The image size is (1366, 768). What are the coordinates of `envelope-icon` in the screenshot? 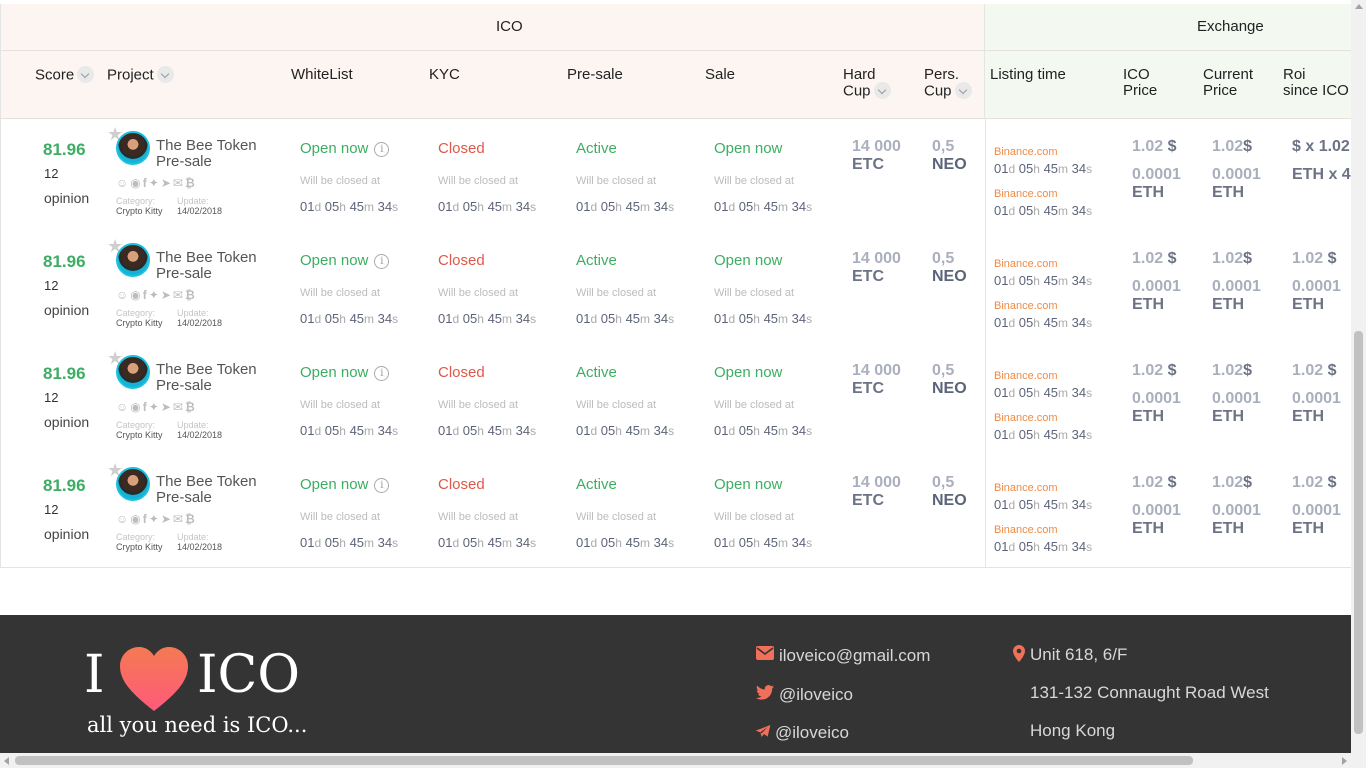 It's located at (765, 655).